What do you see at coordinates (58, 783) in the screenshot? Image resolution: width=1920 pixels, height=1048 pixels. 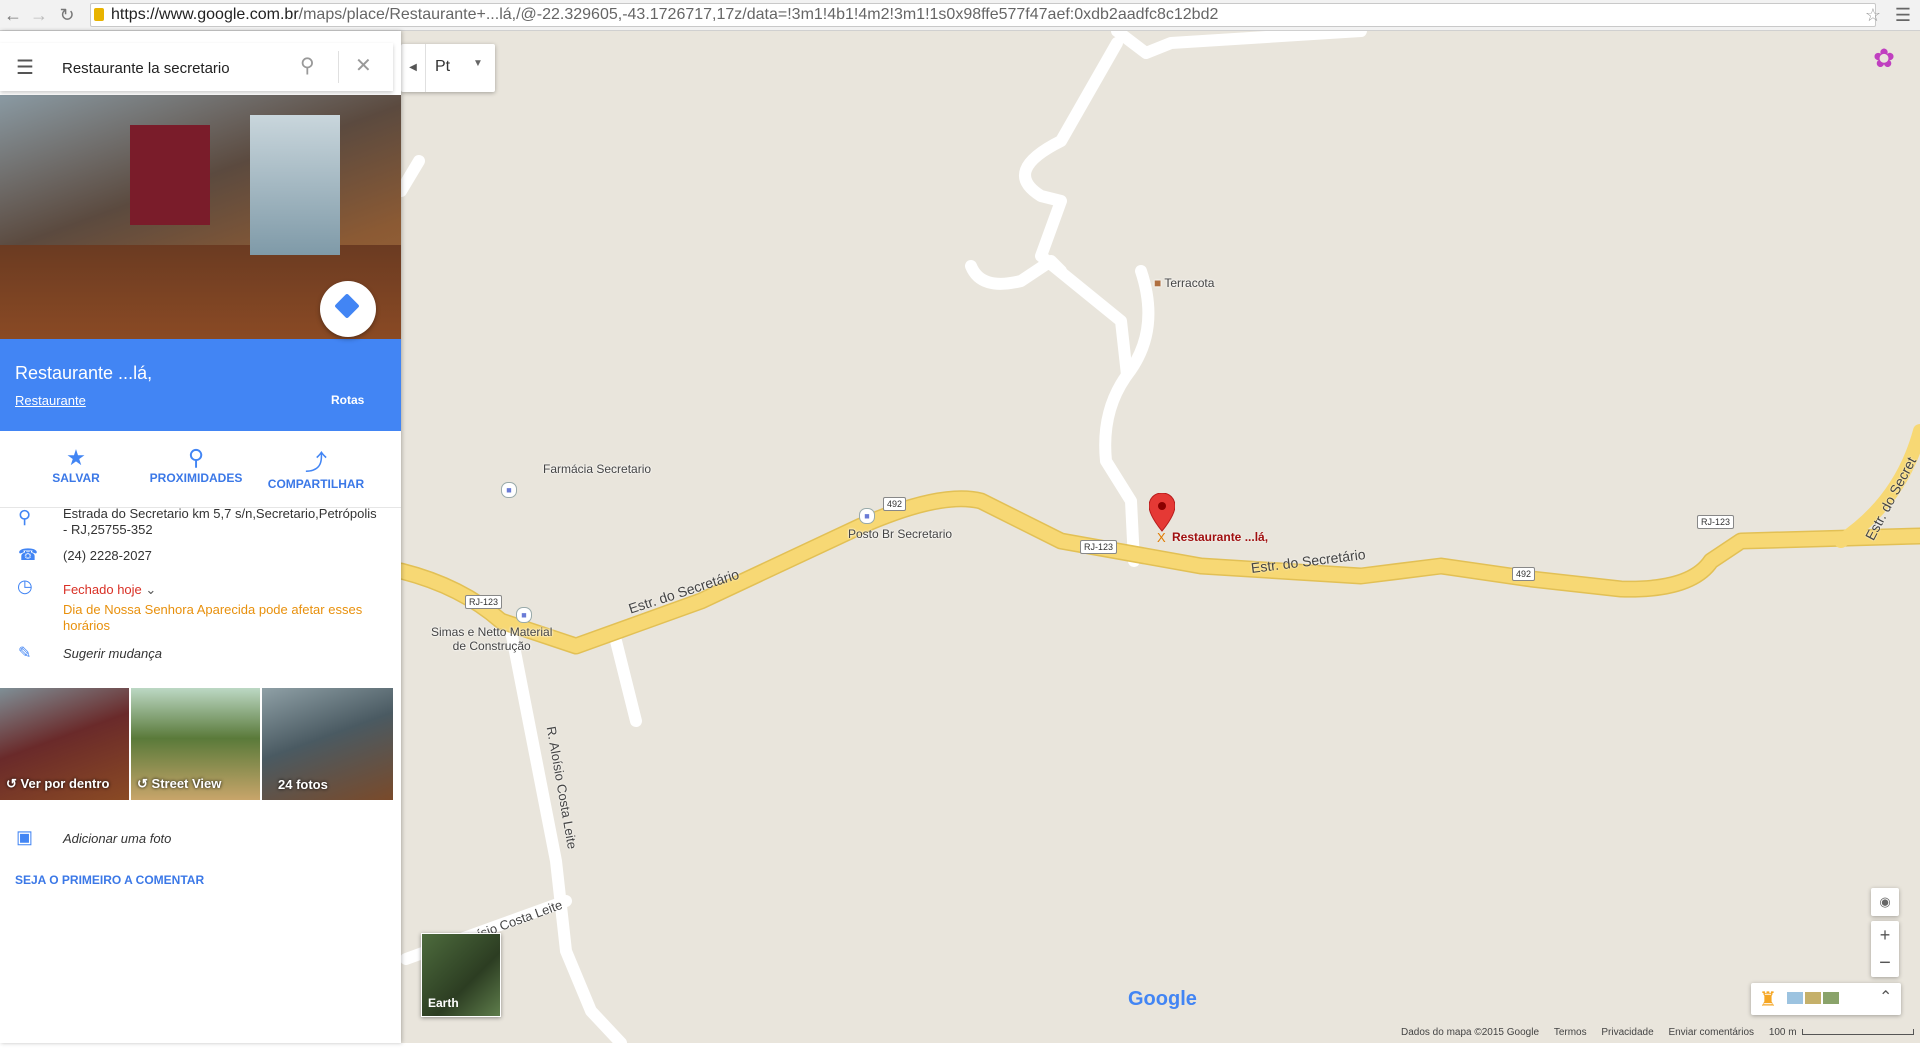 I see `thumb-caption: ↺ Ver por dentro` at bounding box center [58, 783].